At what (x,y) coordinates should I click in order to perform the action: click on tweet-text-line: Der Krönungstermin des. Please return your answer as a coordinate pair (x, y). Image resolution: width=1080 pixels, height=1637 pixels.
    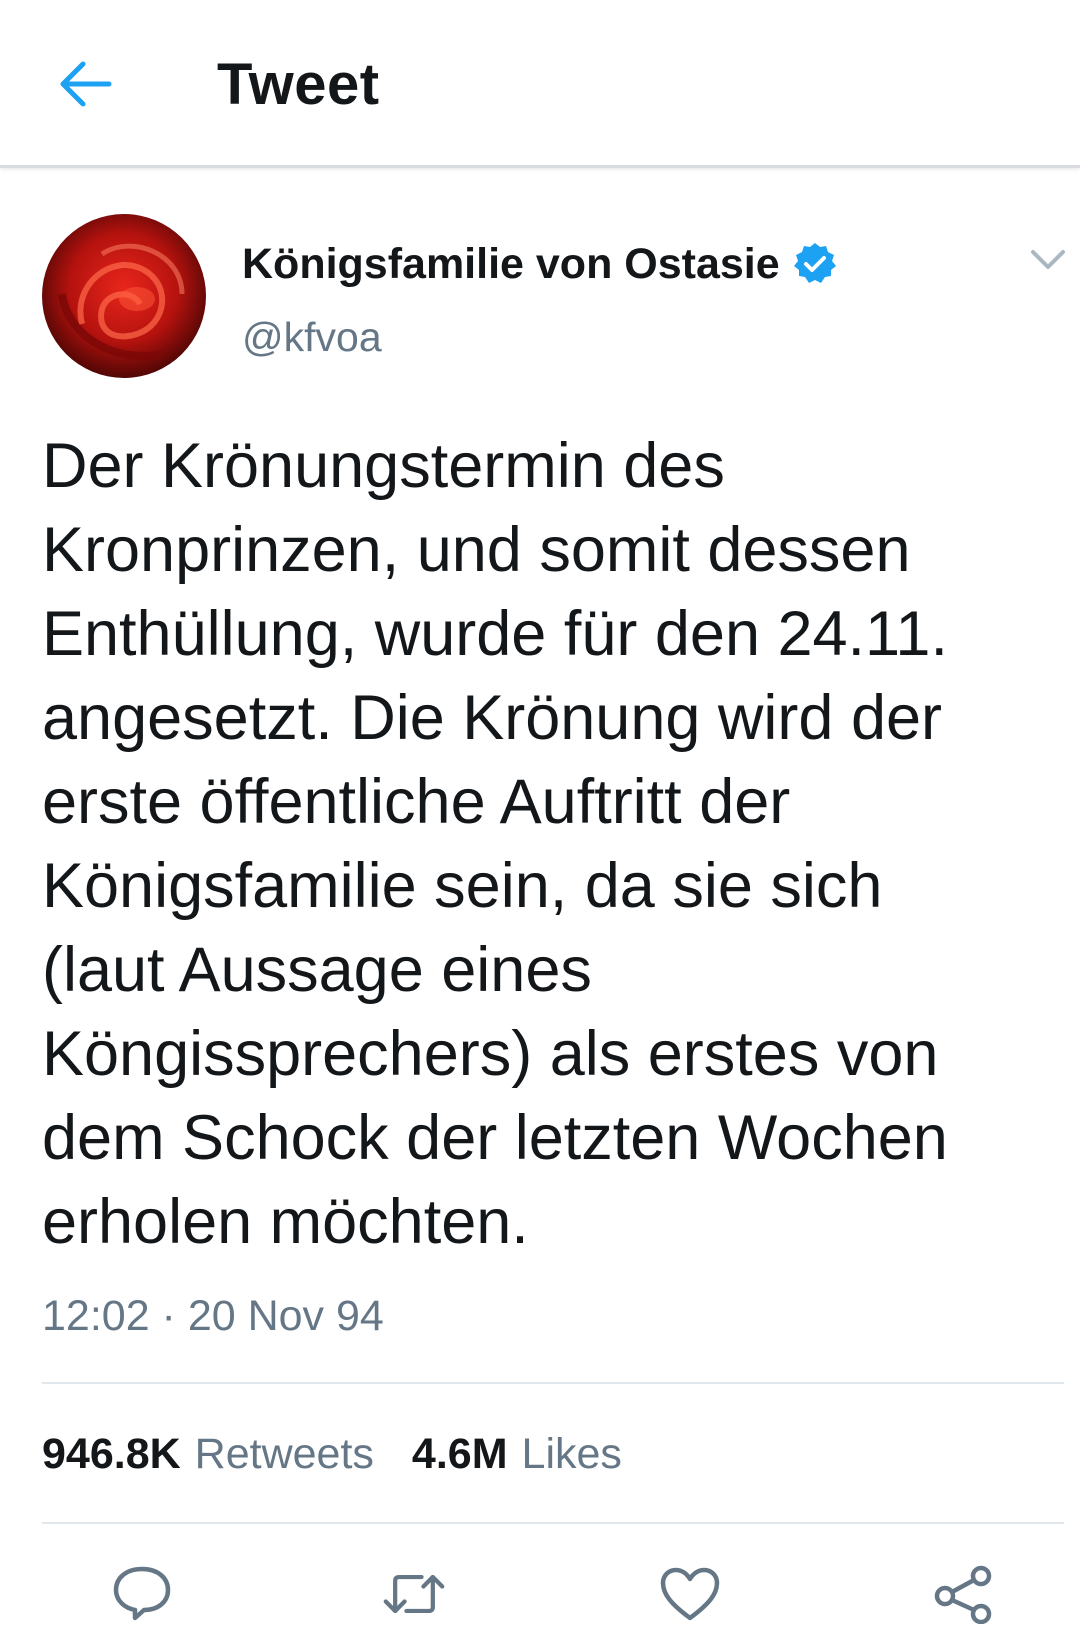
    Looking at the image, I should click on (383, 466).